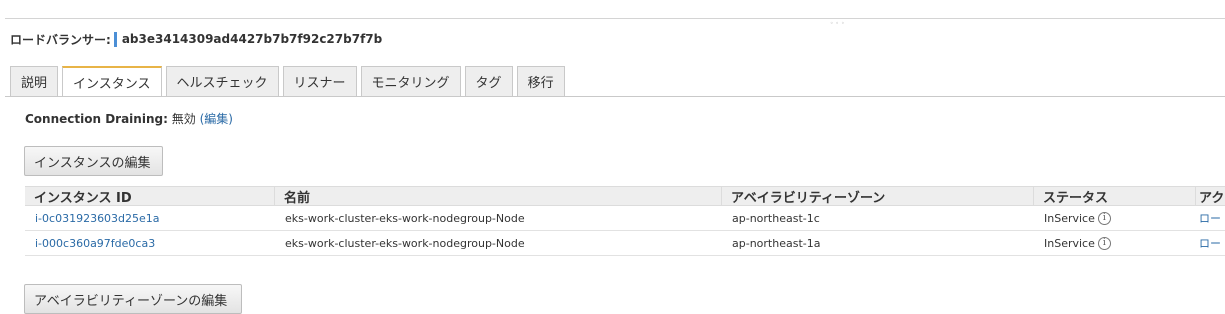  What do you see at coordinates (1210, 196) in the screenshot?
I see `column-header-actions: アク` at bounding box center [1210, 196].